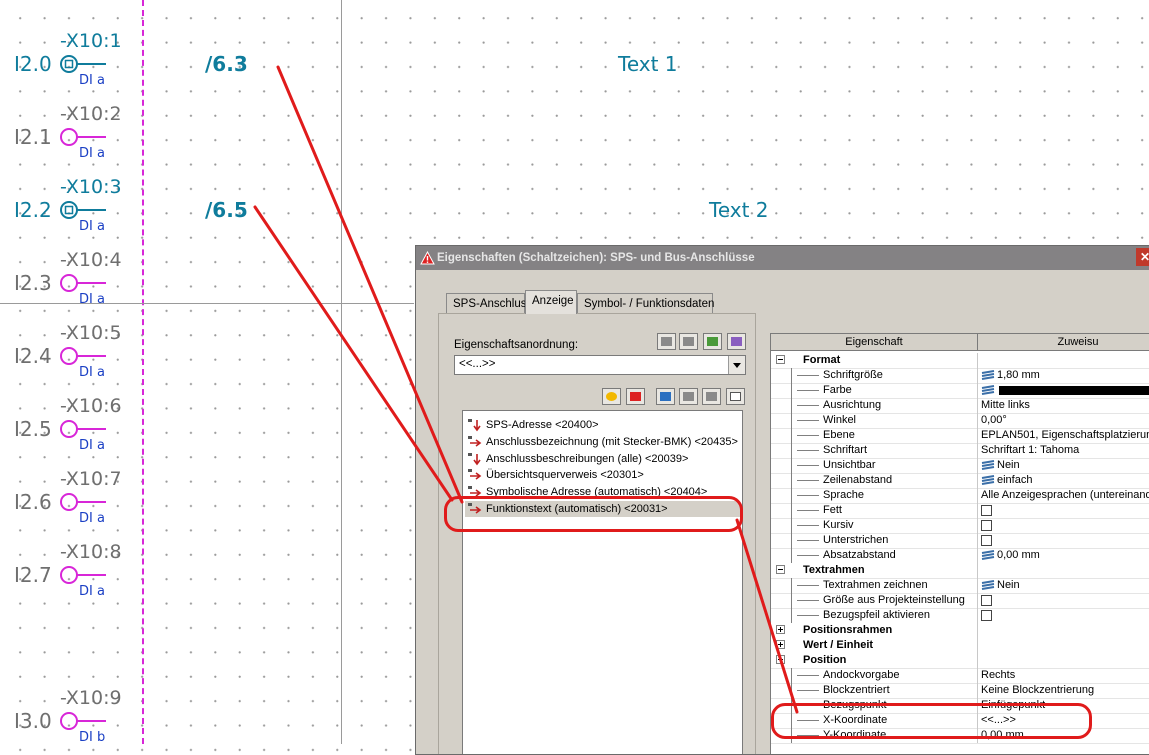 The height and width of the screenshot is (755, 1149). Describe the element at coordinates (931, 721) in the screenshot. I see `annotation-highlight-x-coordinate` at that location.